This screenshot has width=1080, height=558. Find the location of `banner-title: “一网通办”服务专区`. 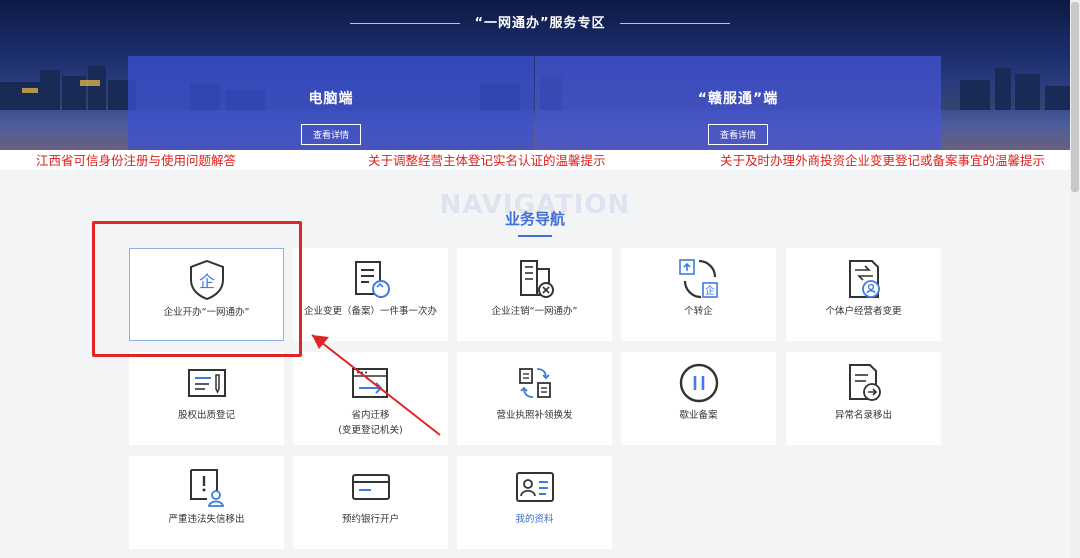

banner-title: “一网通办”服务专区 is located at coordinates (540, 21).